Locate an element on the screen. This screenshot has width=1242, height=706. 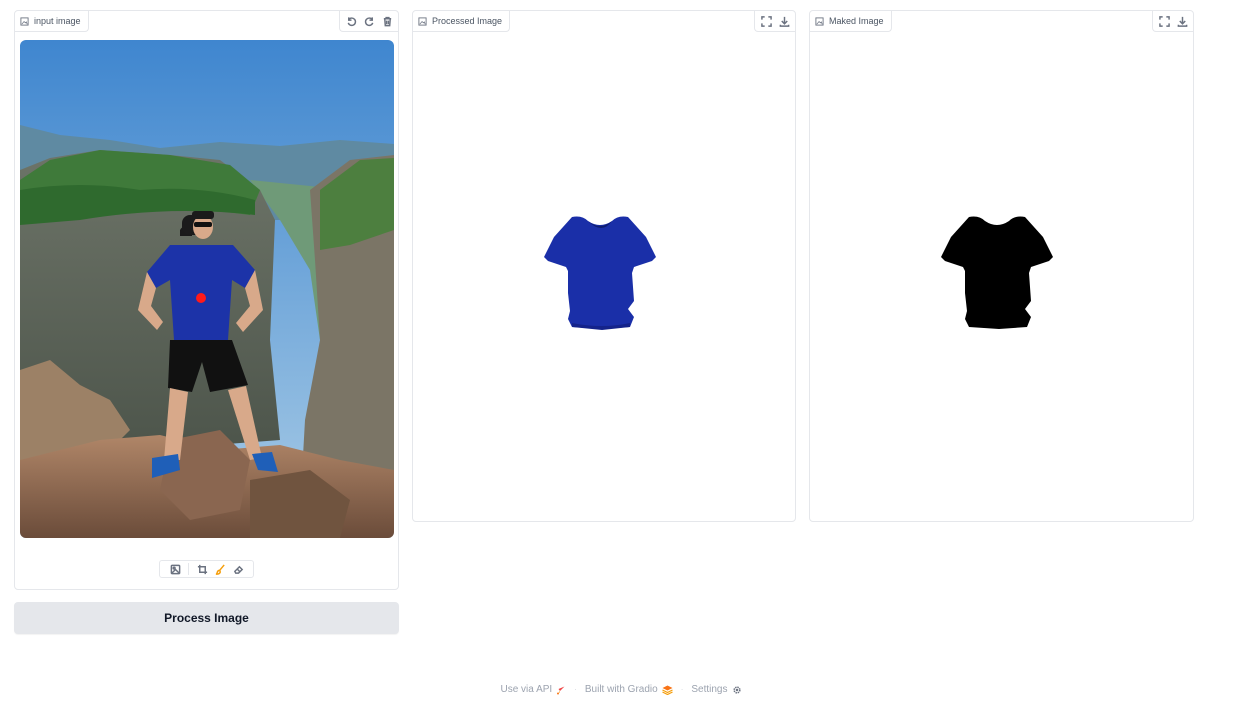
image-edit-toolbar is located at coordinates (206, 569).